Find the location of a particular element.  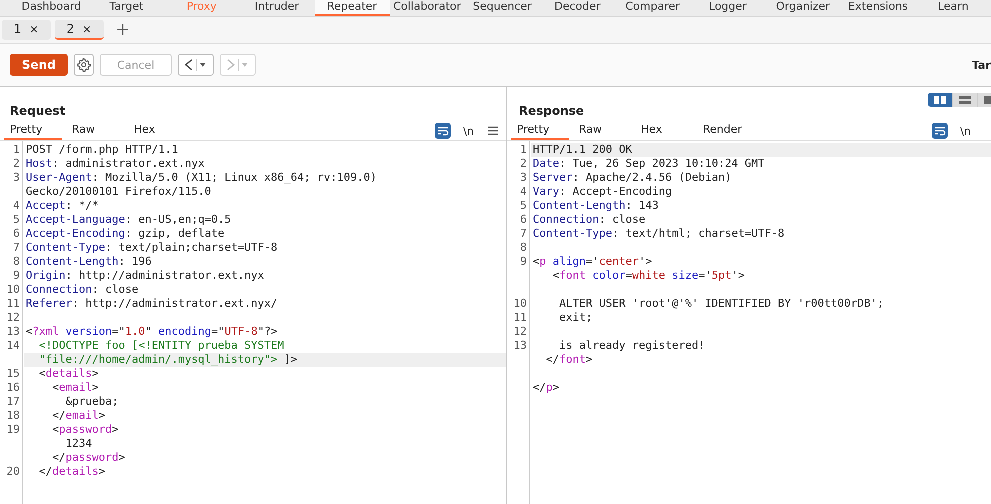

view-tab: Render is located at coordinates (726, 131).